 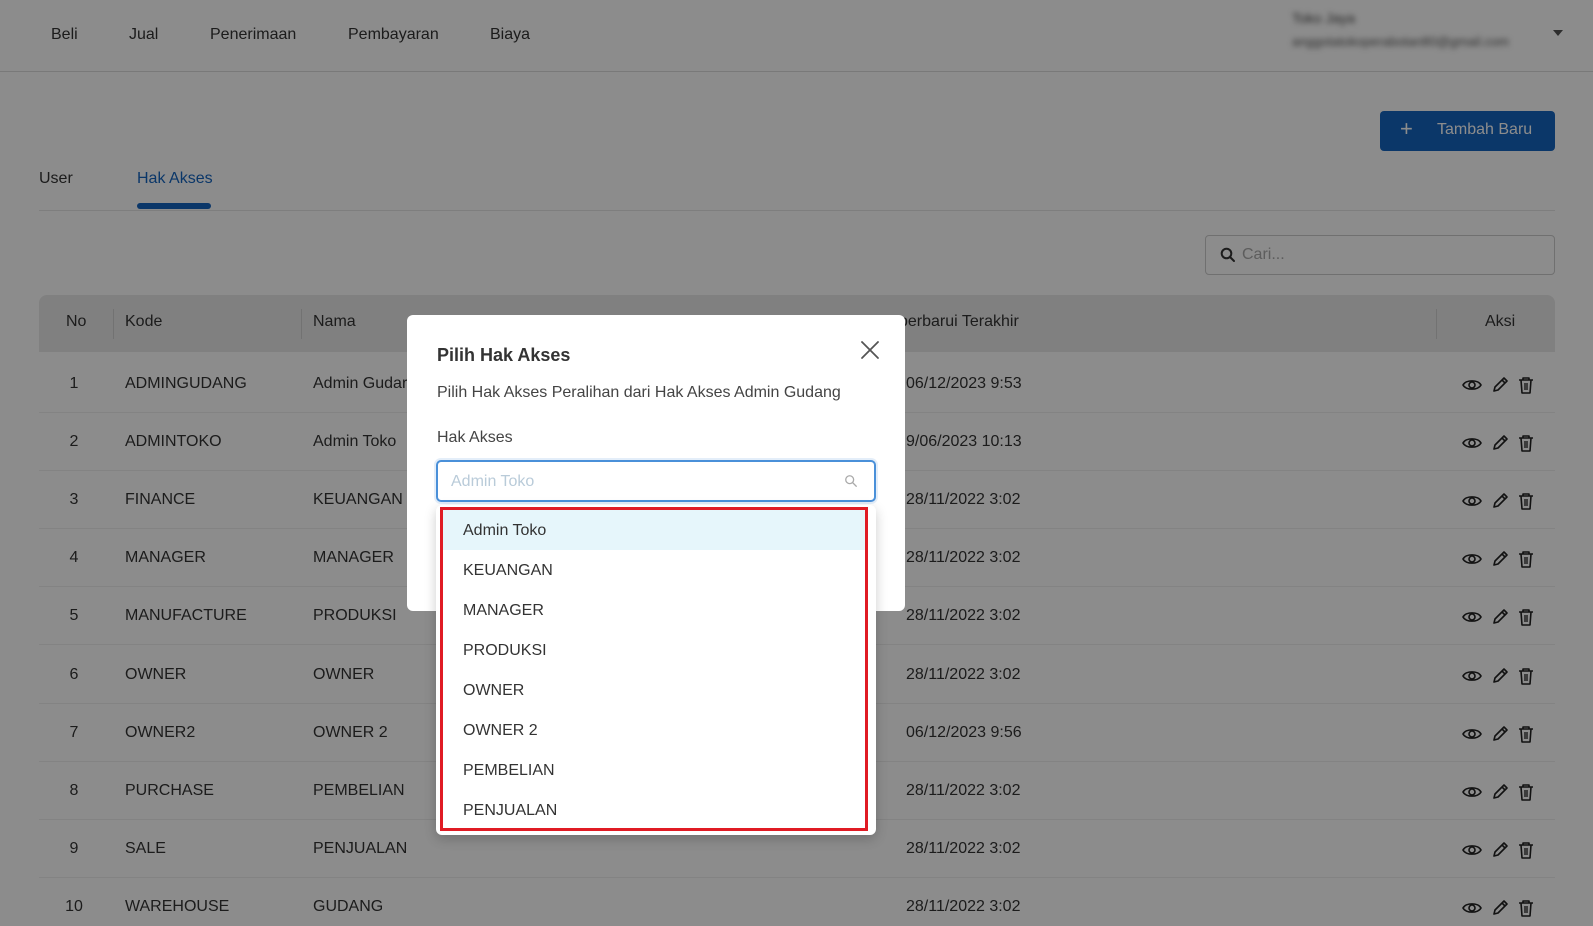 I want to click on access-field-label: Hak Akses, so click(x=475, y=437).